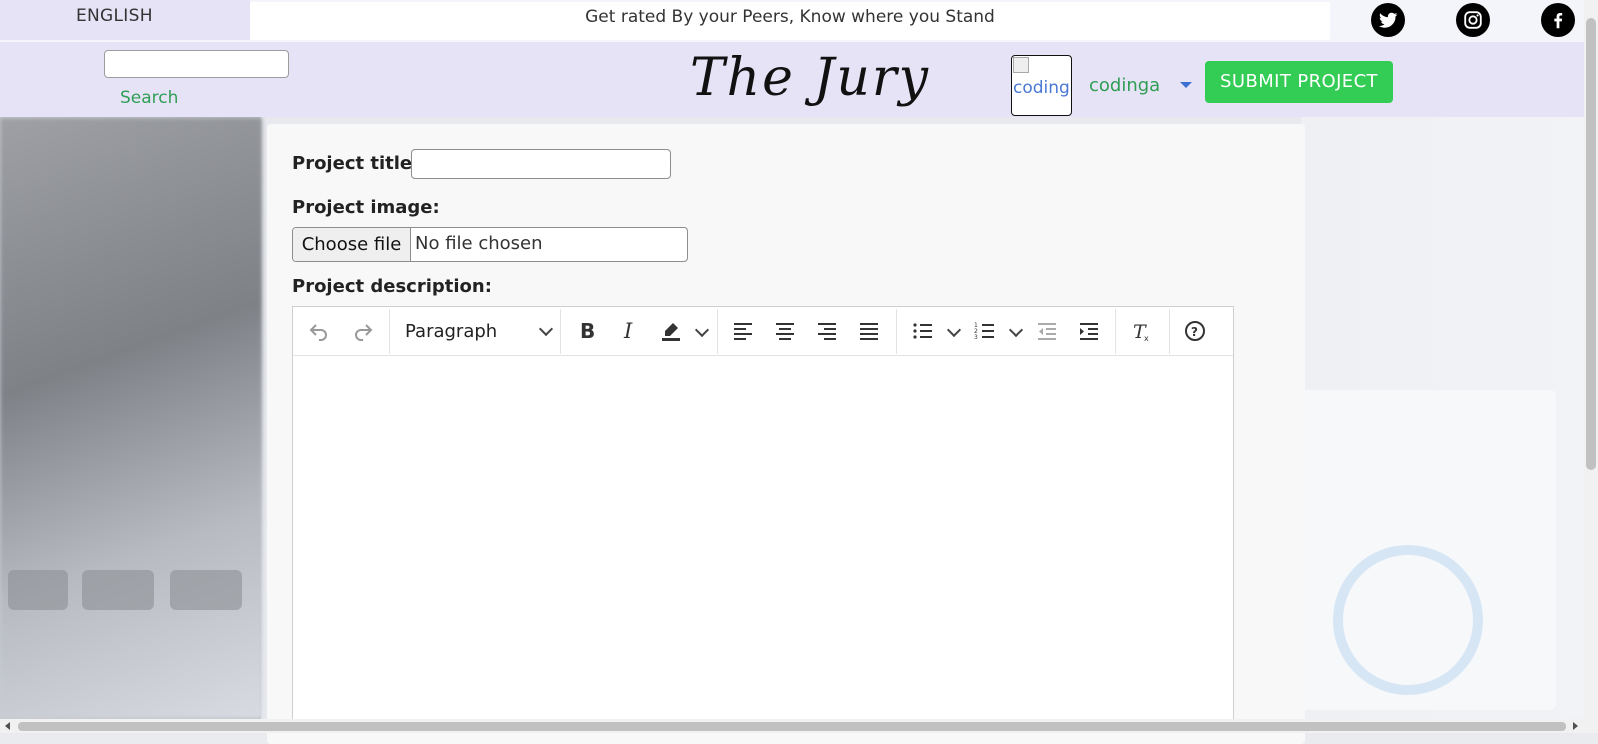  I want to click on broken-image-icon, so click(1021, 65).